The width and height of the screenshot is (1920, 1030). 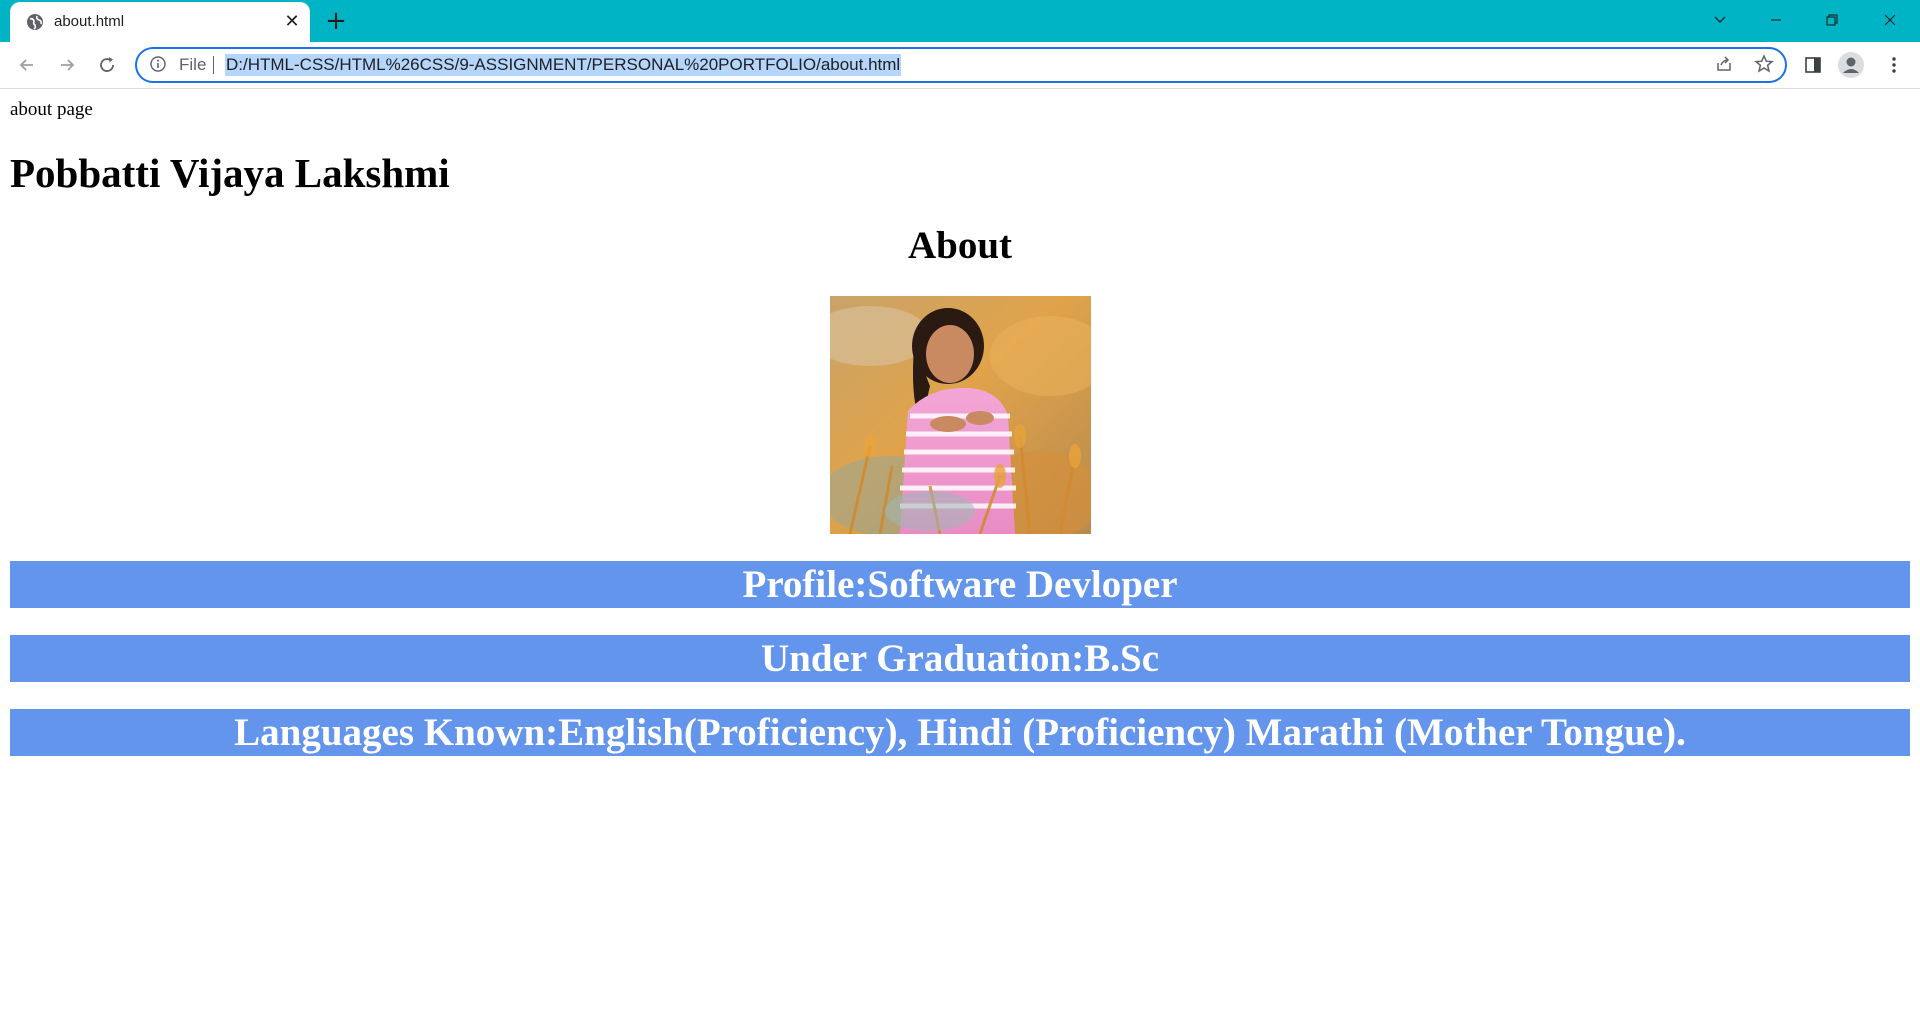 What do you see at coordinates (160, 22) in the screenshot?
I see `browser-tab: about.html ✕` at bounding box center [160, 22].